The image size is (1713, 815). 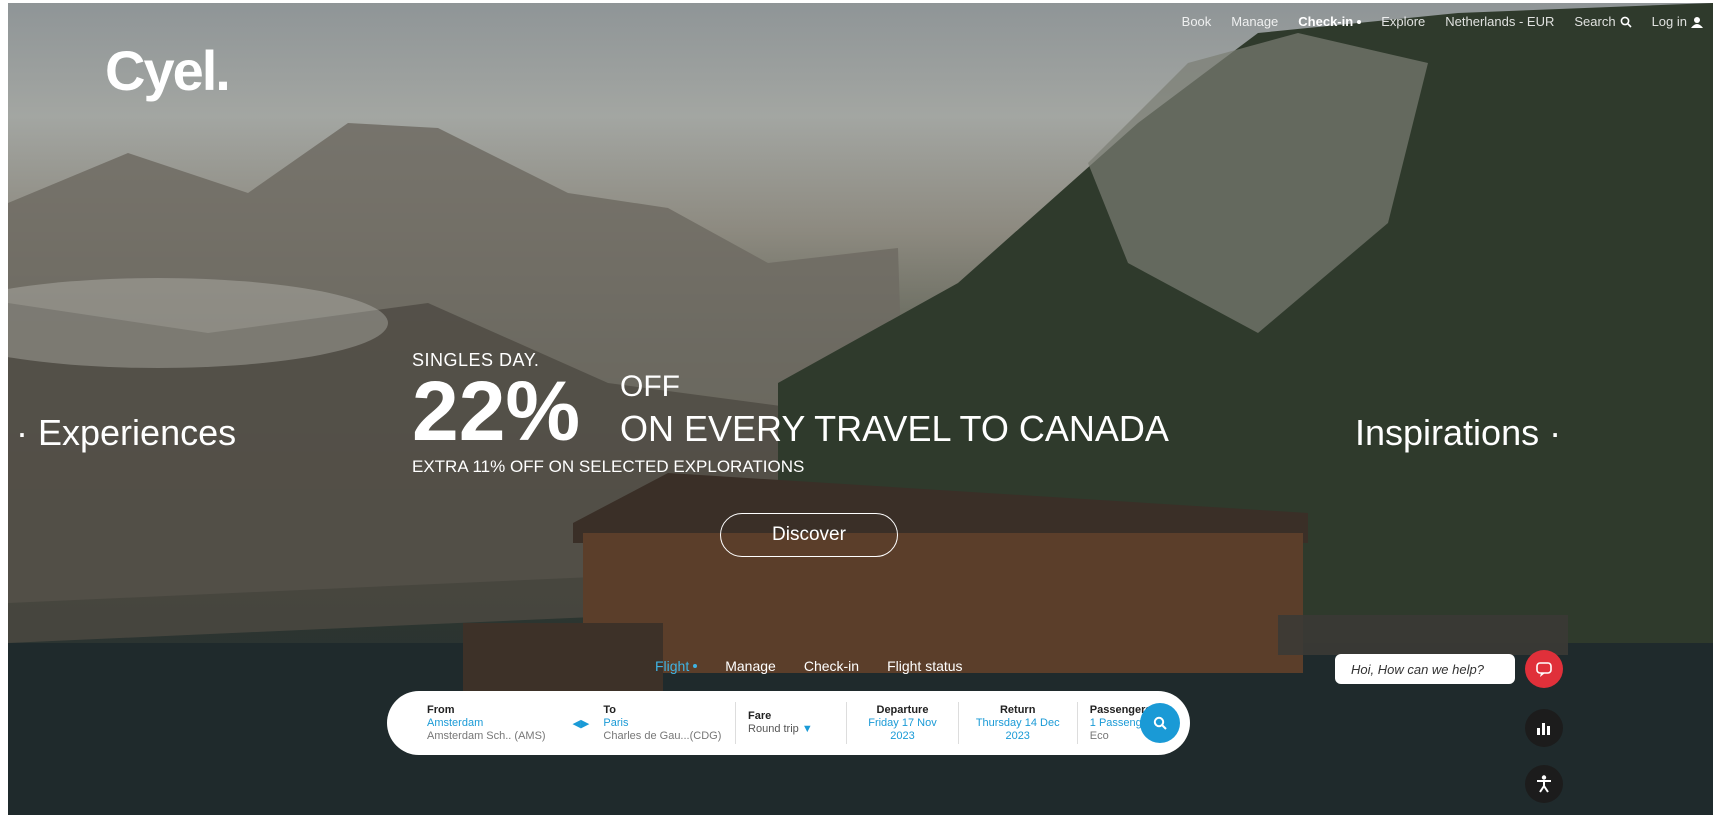 What do you see at coordinates (773, 729) in the screenshot?
I see `fare-value: Round trip` at bounding box center [773, 729].